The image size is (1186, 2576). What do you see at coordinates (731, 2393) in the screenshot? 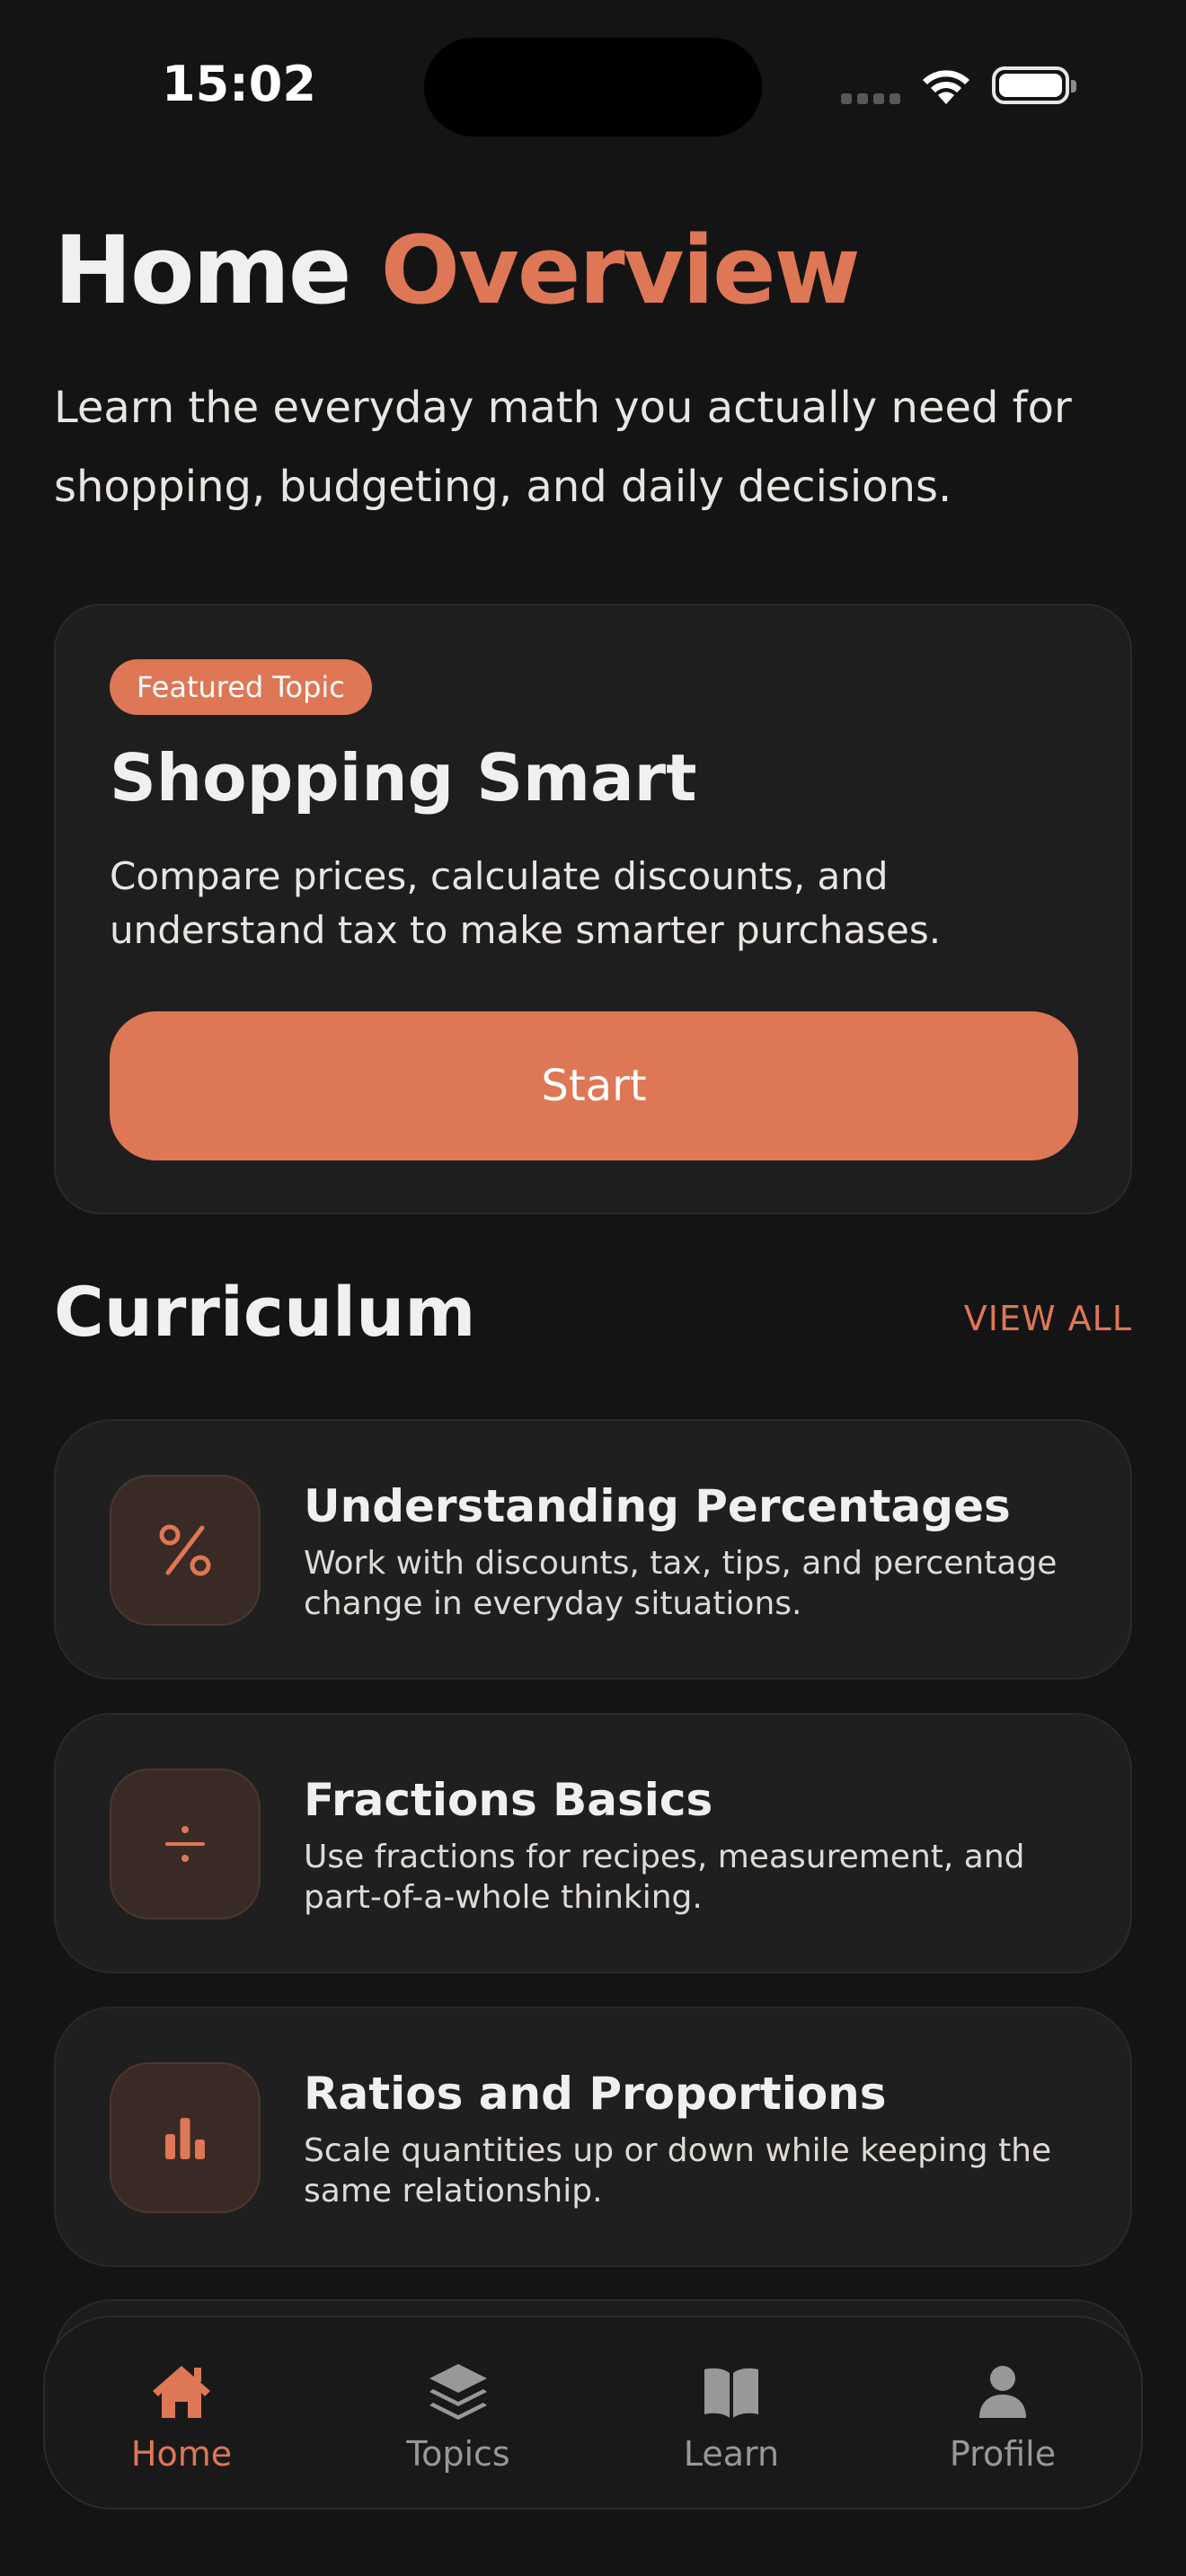
I see `book-icon` at bounding box center [731, 2393].